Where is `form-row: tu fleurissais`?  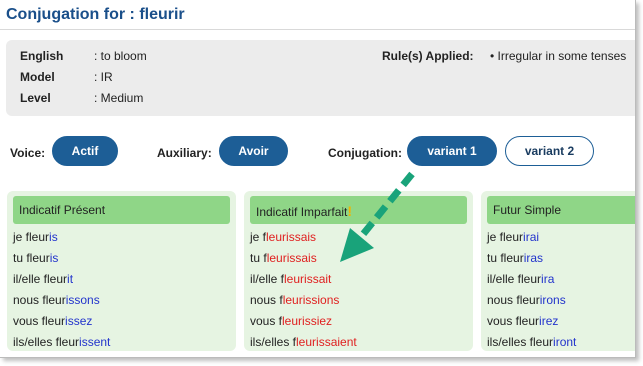 form-row: tu fleurissais is located at coordinates (303, 258).